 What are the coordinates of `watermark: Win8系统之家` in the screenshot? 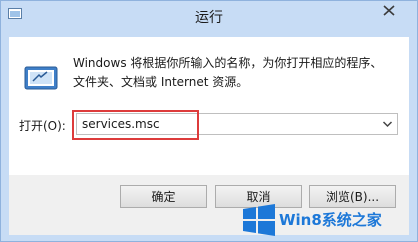 It's located at (328, 220).